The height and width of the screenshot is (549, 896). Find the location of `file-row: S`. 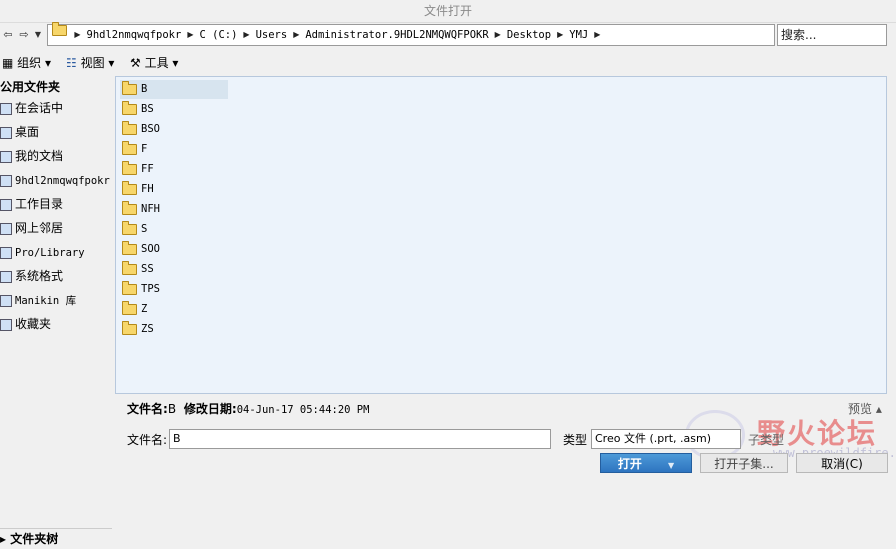

file-row: S is located at coordinates (174, 229).